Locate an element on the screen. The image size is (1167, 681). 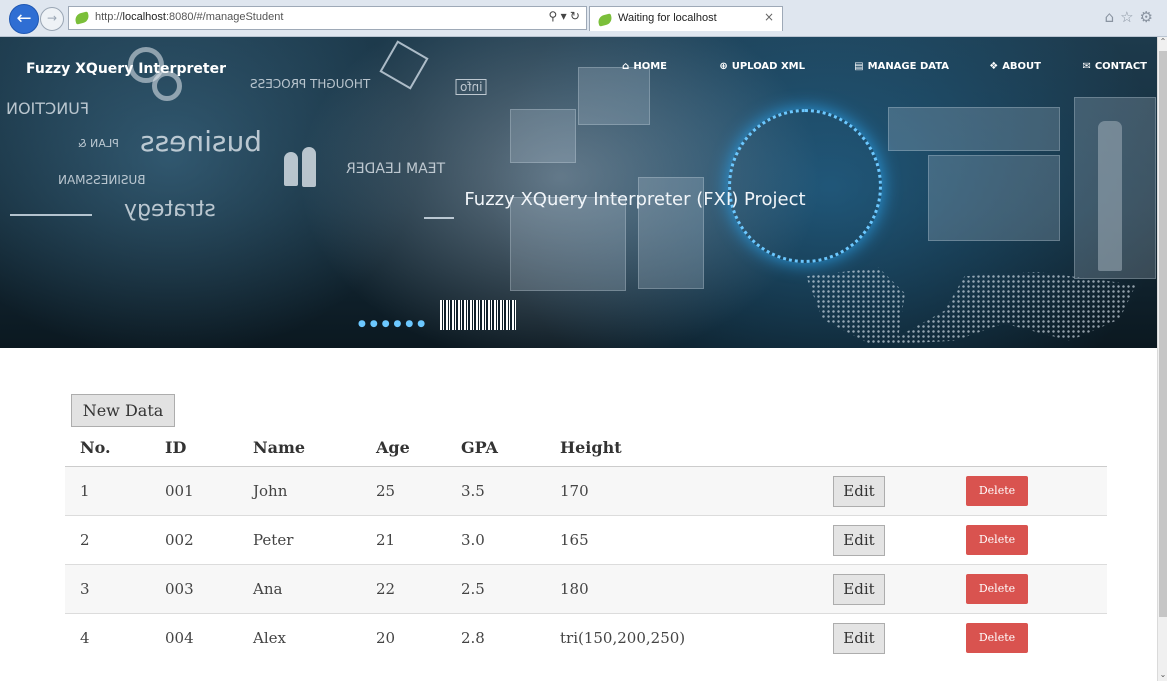
scroll-down-icon: ⌄ is located at coordinates (1162, 674).